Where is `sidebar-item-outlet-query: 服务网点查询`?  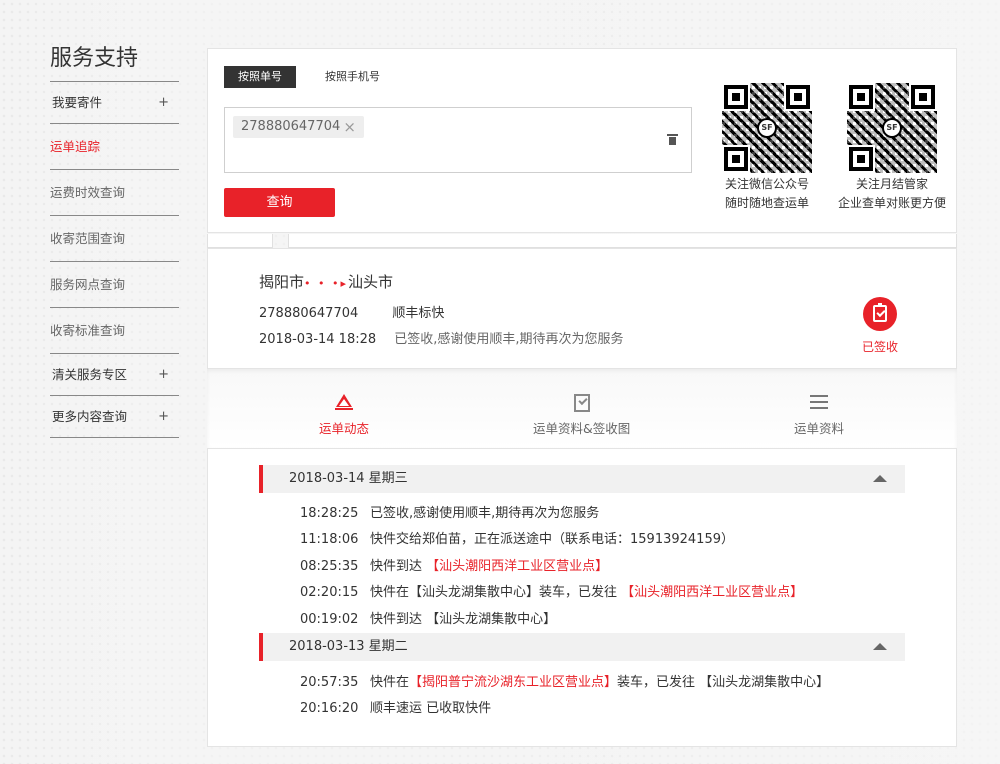
sidebar-item-outlet-query: 服务网点查询 is located at coordinates (114, 285).